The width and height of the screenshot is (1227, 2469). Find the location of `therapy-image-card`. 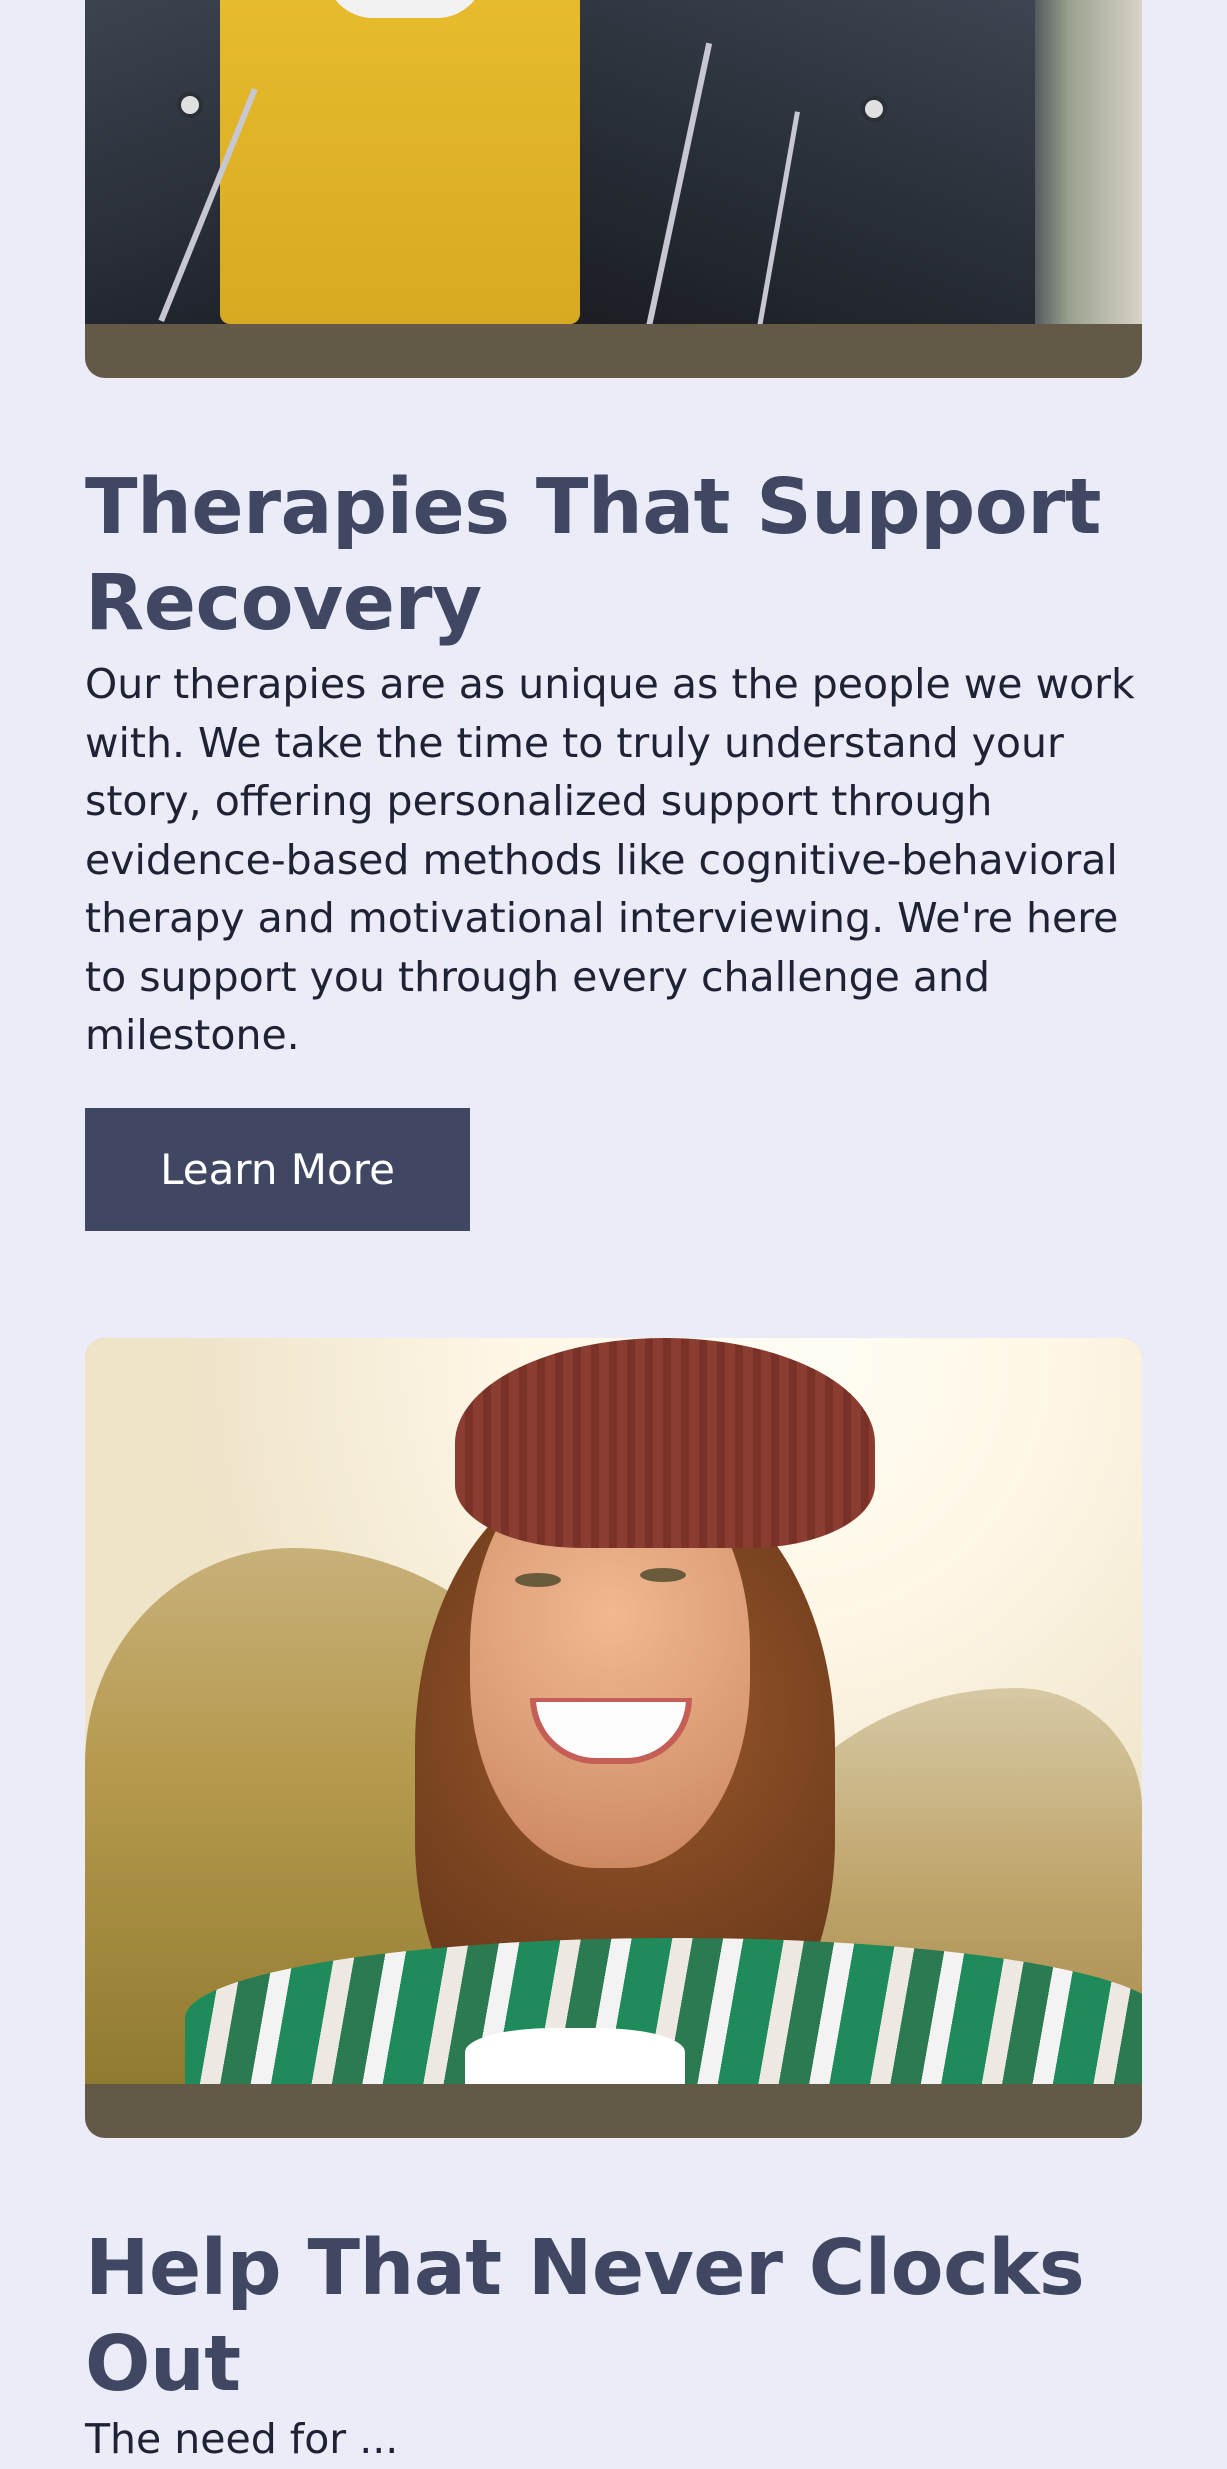

therapy-image-card is located at coordinates (613, 189).